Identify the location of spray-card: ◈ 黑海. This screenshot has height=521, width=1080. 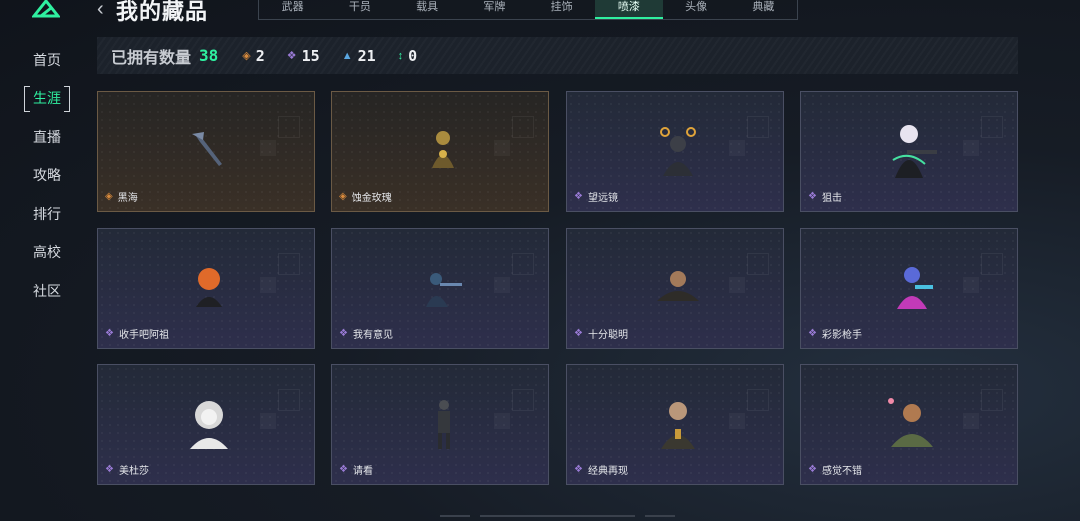
(206, 151).